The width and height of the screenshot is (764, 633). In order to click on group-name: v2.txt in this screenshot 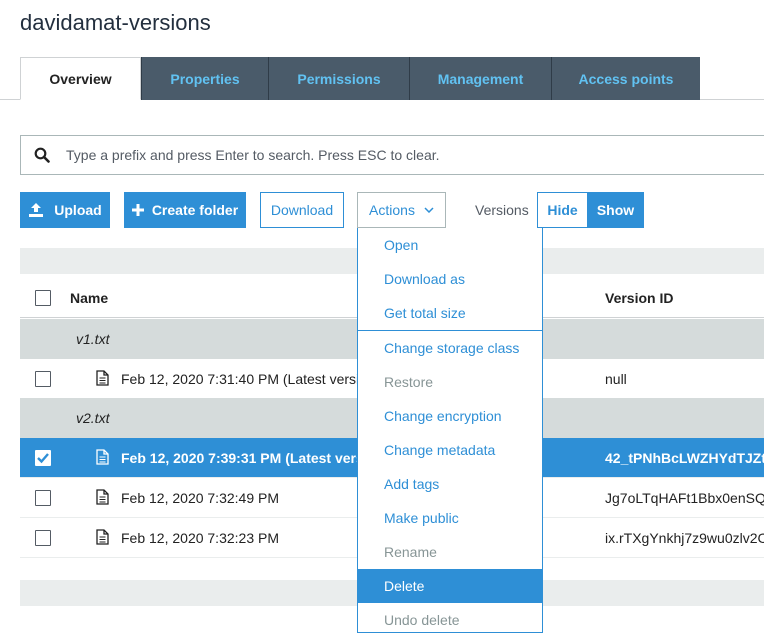, I will do `click(93, 418)`.